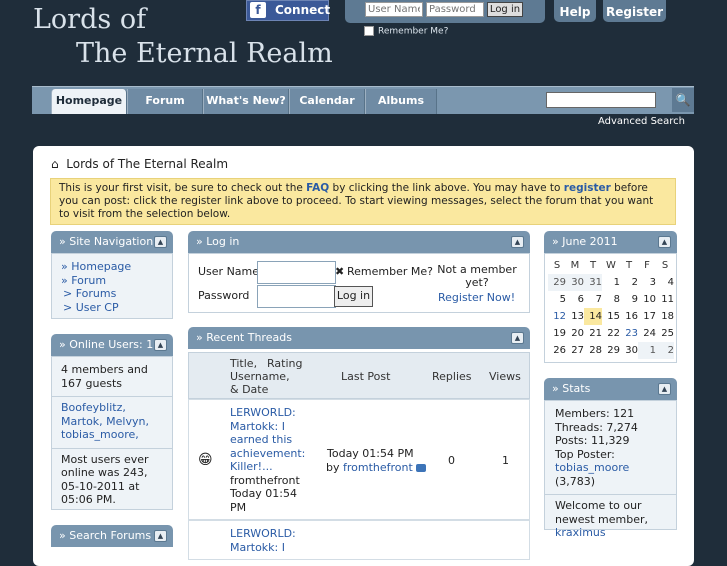 This screenshot has width=727, height=566. Describe the element at coordinates (593, 265) in the screenshot. I see `calendar-day-header: T` at that location.